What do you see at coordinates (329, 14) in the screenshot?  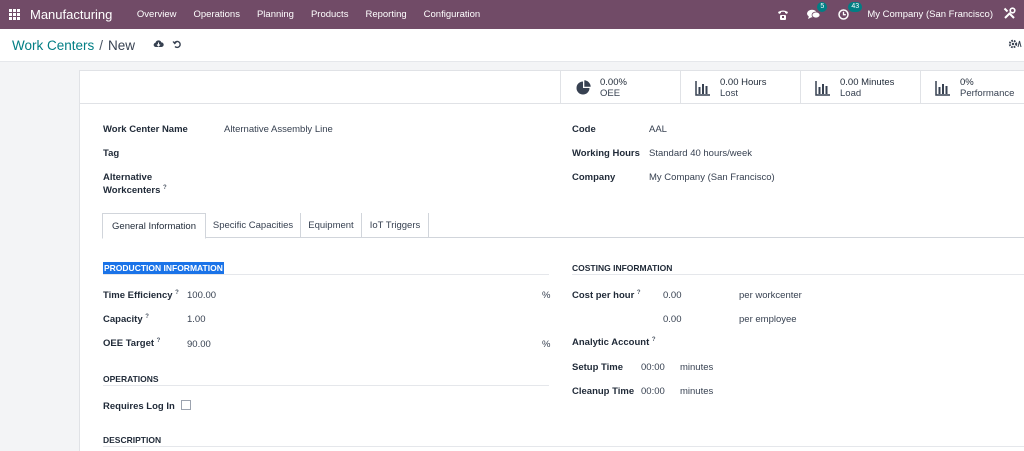 I see `menu-products: Products` at bounding box center [329, 14].